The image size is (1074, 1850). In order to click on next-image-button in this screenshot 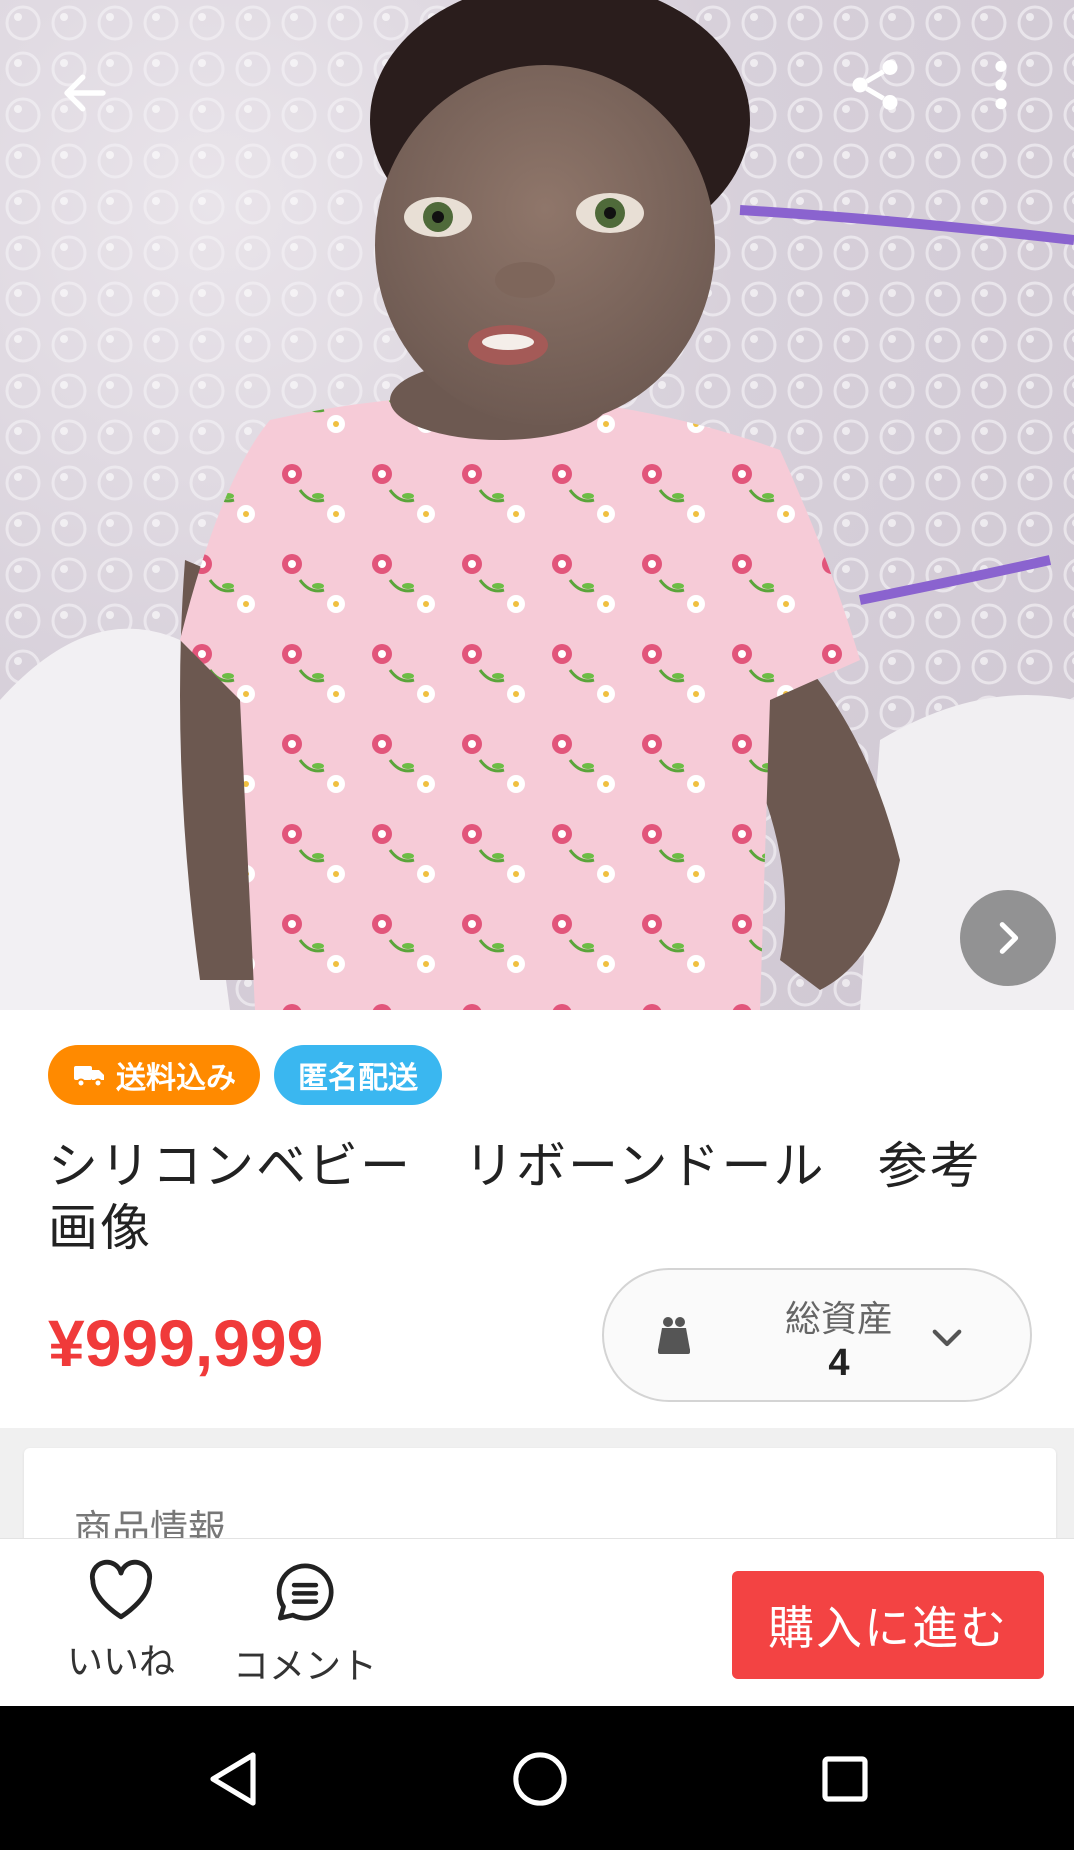, I will do `click(1008, 938)`.